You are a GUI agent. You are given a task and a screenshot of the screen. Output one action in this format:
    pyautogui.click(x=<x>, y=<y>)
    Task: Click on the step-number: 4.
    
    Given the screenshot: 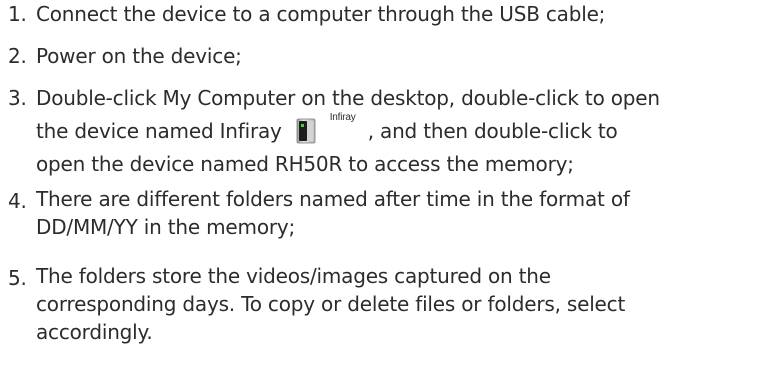 What is the action you would take?
    pyautogui.click(x=17, y=201)
    